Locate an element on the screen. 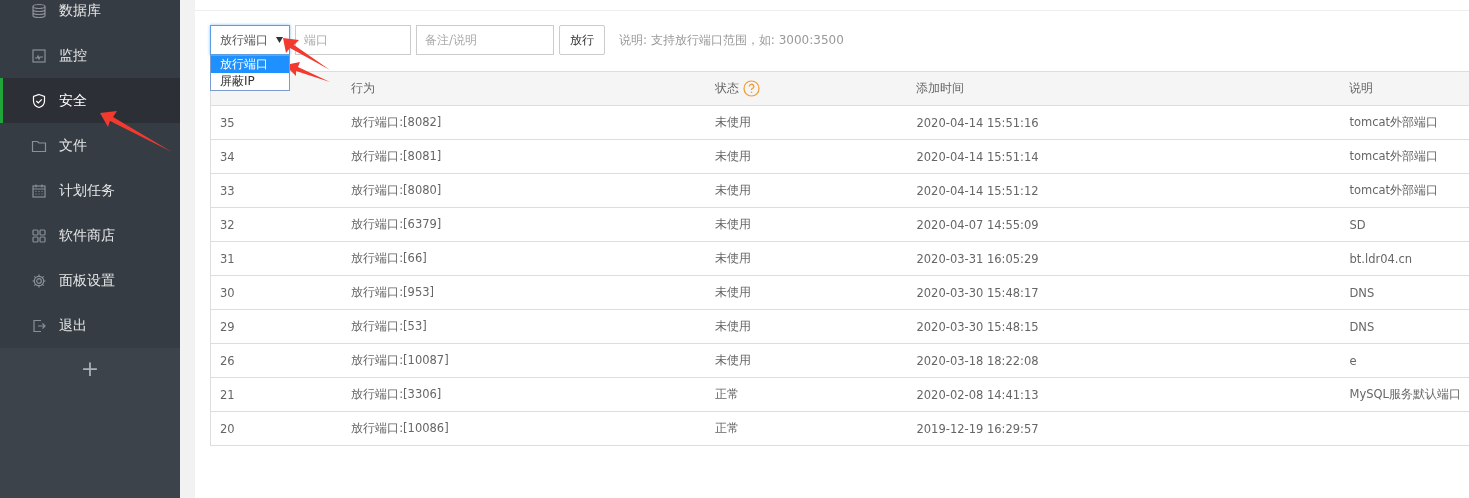  table-cell: SD is located at coordinates (1404, 224).